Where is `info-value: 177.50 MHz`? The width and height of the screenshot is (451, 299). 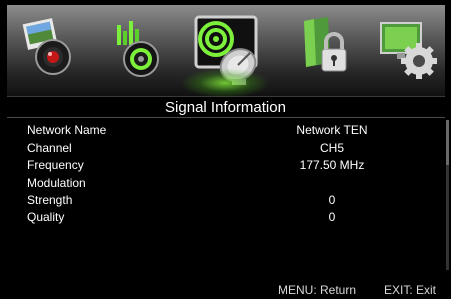 info-value: 177.50 MHz is located at coordinates (332, 165).